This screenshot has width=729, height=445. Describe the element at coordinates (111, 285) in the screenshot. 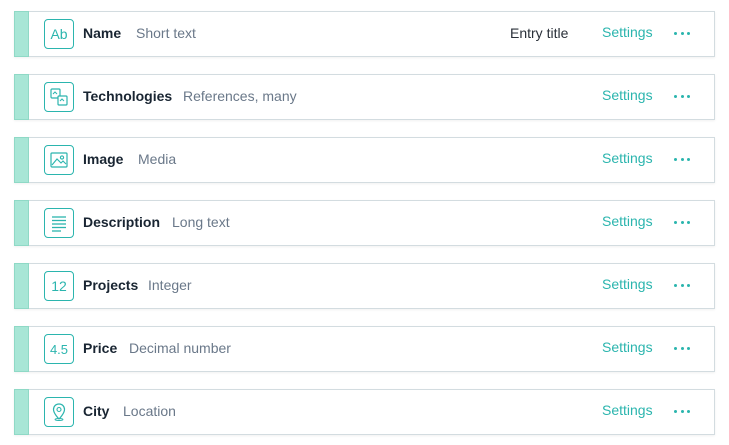

I see `field-name: Projects` at that location.